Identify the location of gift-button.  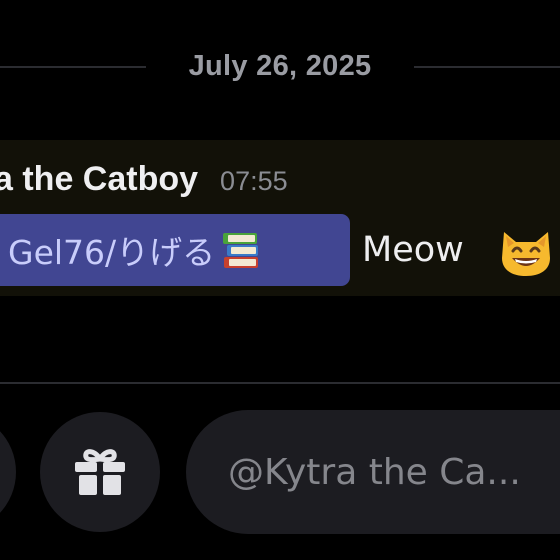
(100, 472).